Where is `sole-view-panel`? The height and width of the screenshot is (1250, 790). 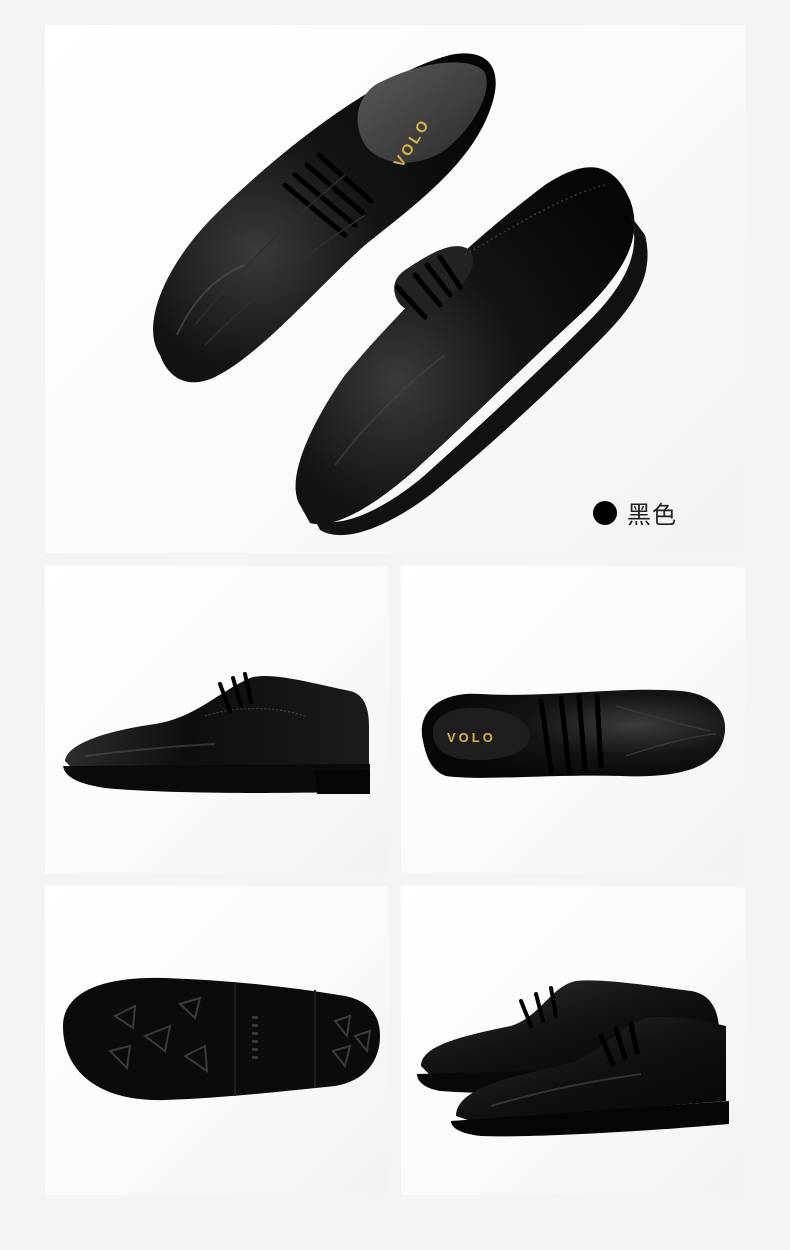 sole-view-panel is located at coordinates (217, 1040).